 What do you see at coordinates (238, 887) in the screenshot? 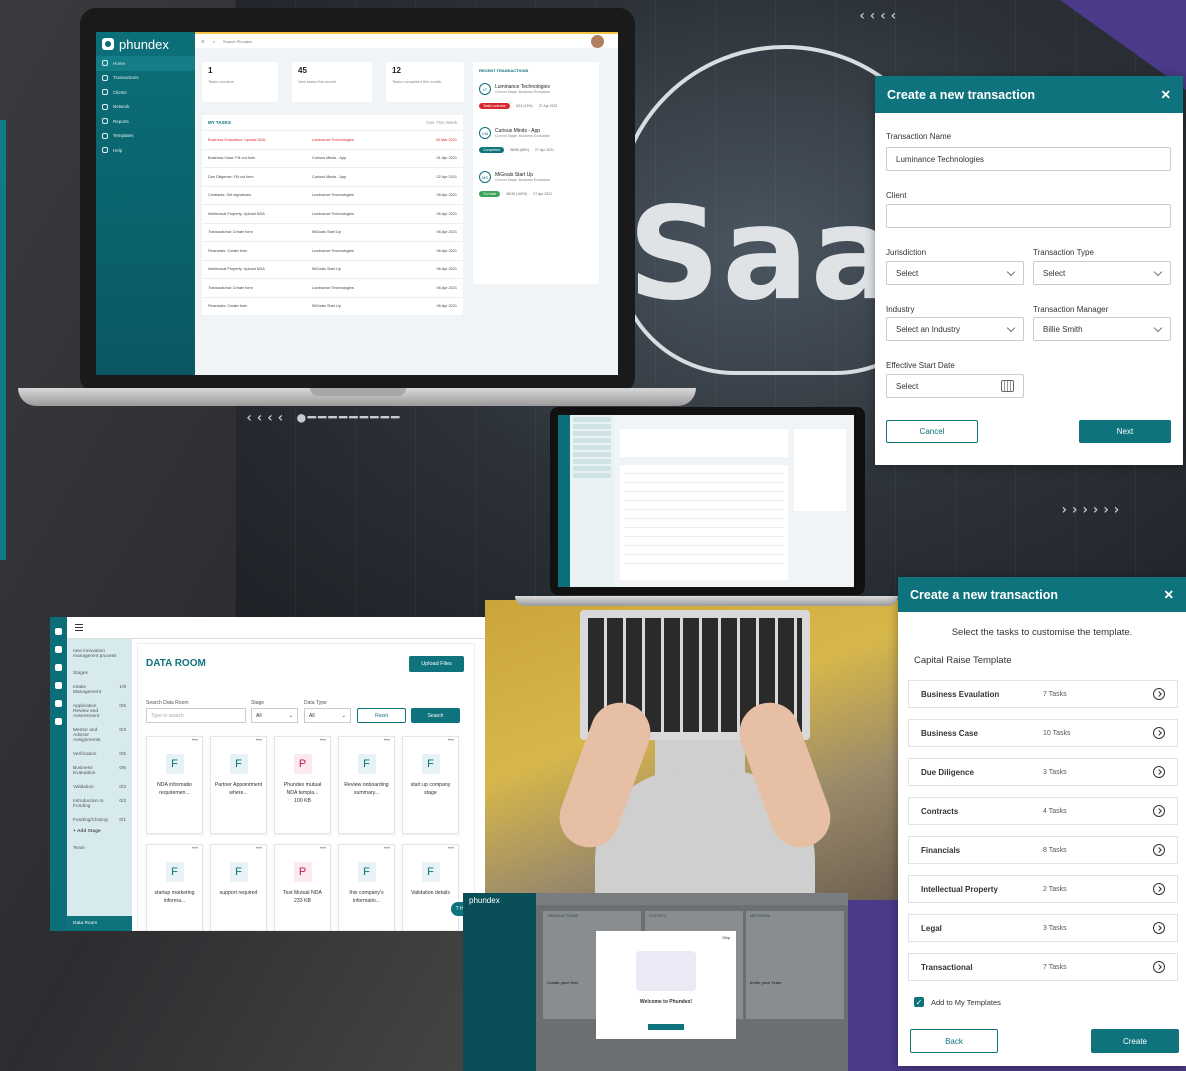
I see `file-card: ••• Fsupport required` at bounding box center [238, 887].